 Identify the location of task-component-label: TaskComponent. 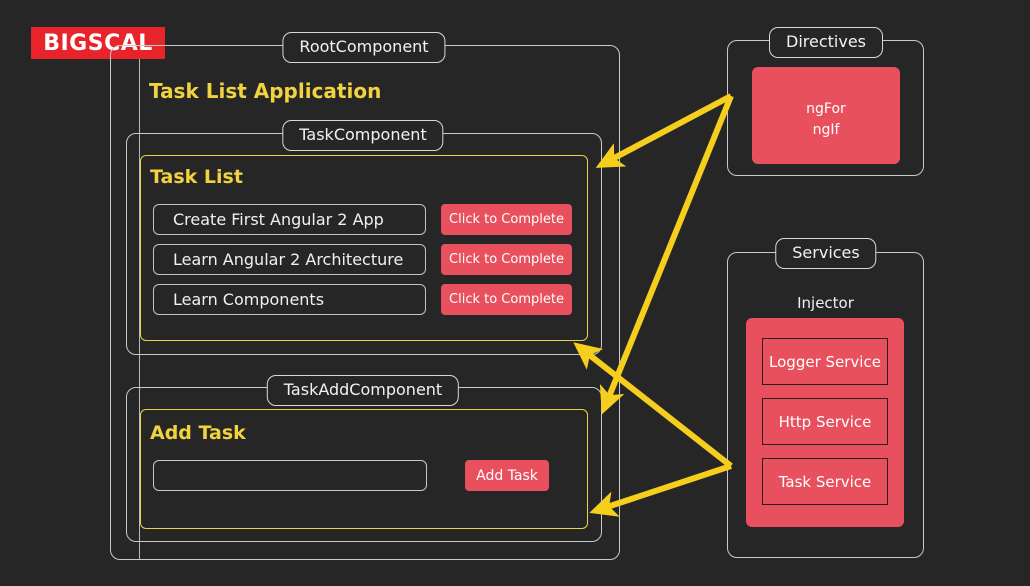
(363, 135).